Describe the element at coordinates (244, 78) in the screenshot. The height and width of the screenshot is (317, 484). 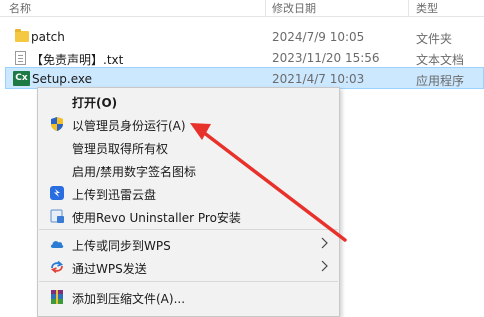
I see `file-row-setup: Cx Setup.exe 2021/4/7 10:03 应用程序` at that location.